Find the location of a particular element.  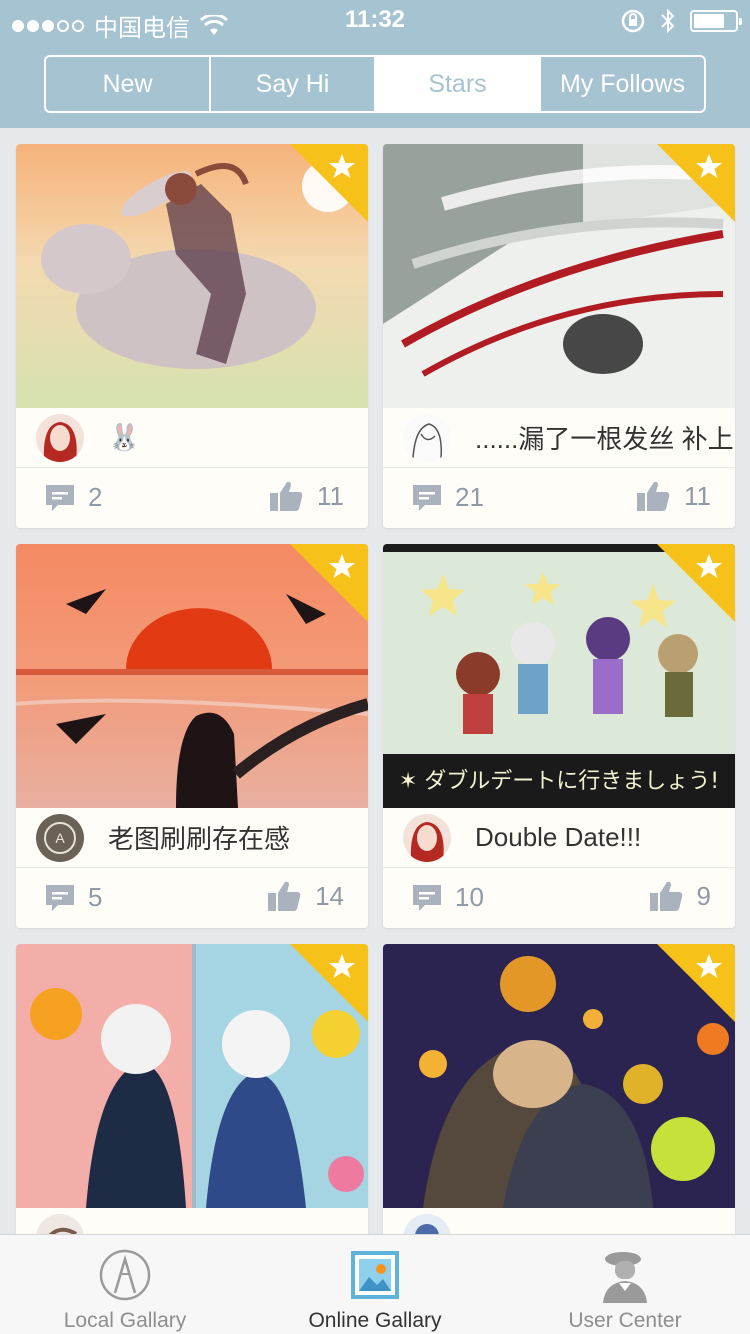

card-stats: 2 11 is located at coordinates (192, 498).